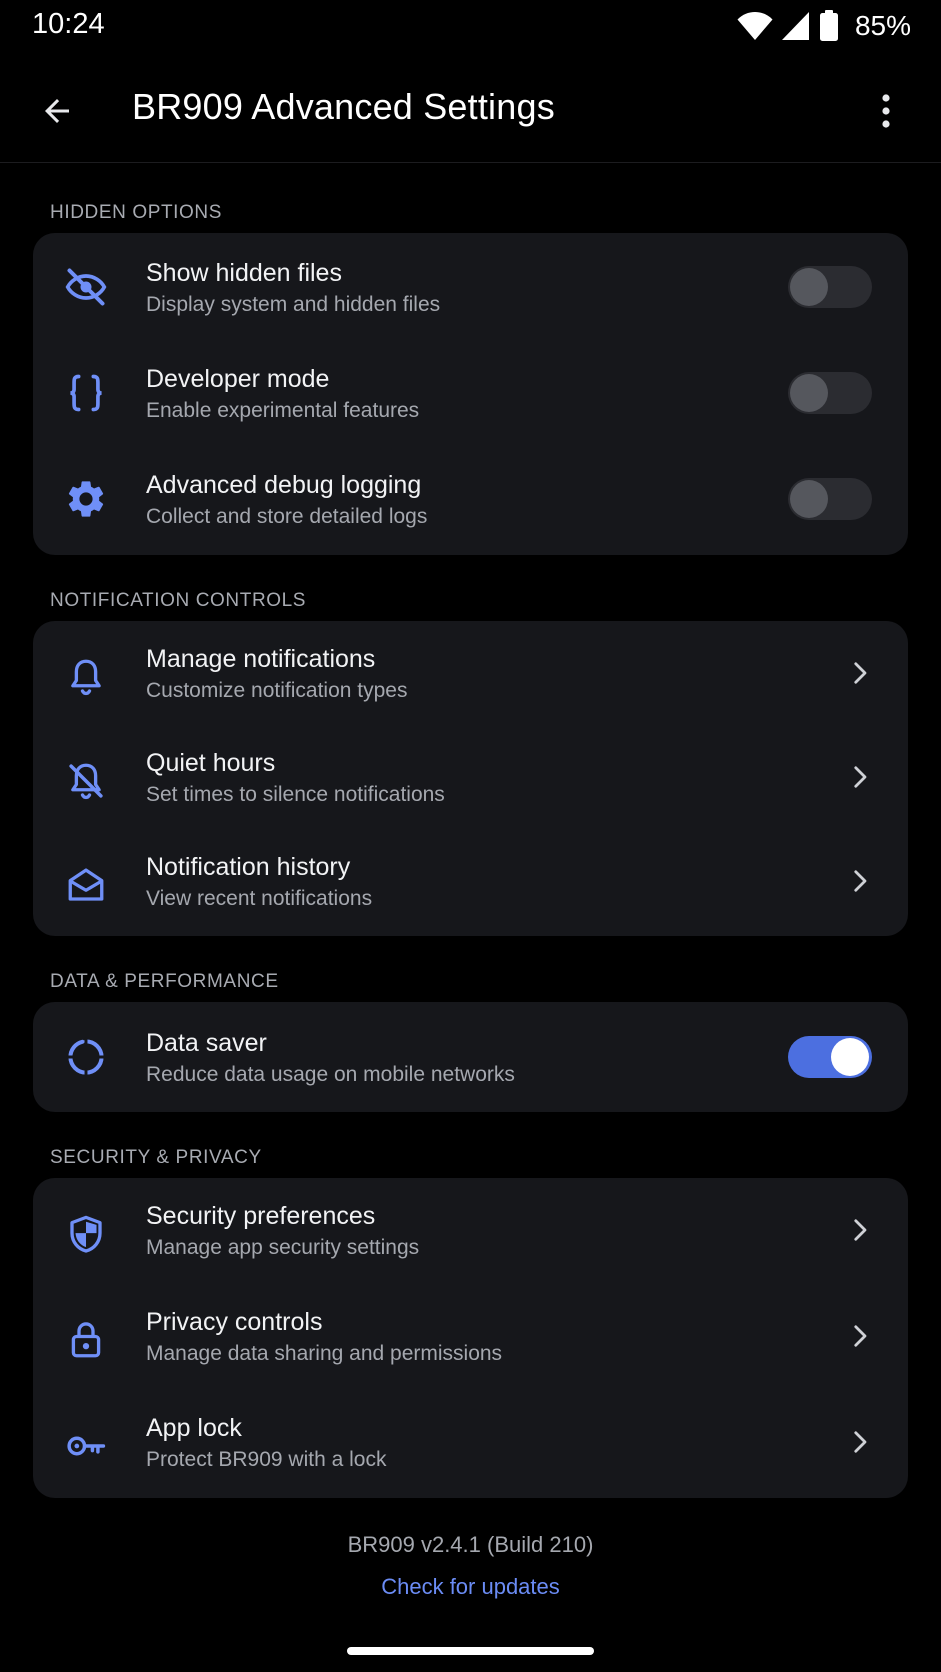 The width and height of the screenshot is (941, 1672). I want to click on setting-subtitle: Set times to silence notifications, so click(295, 794).